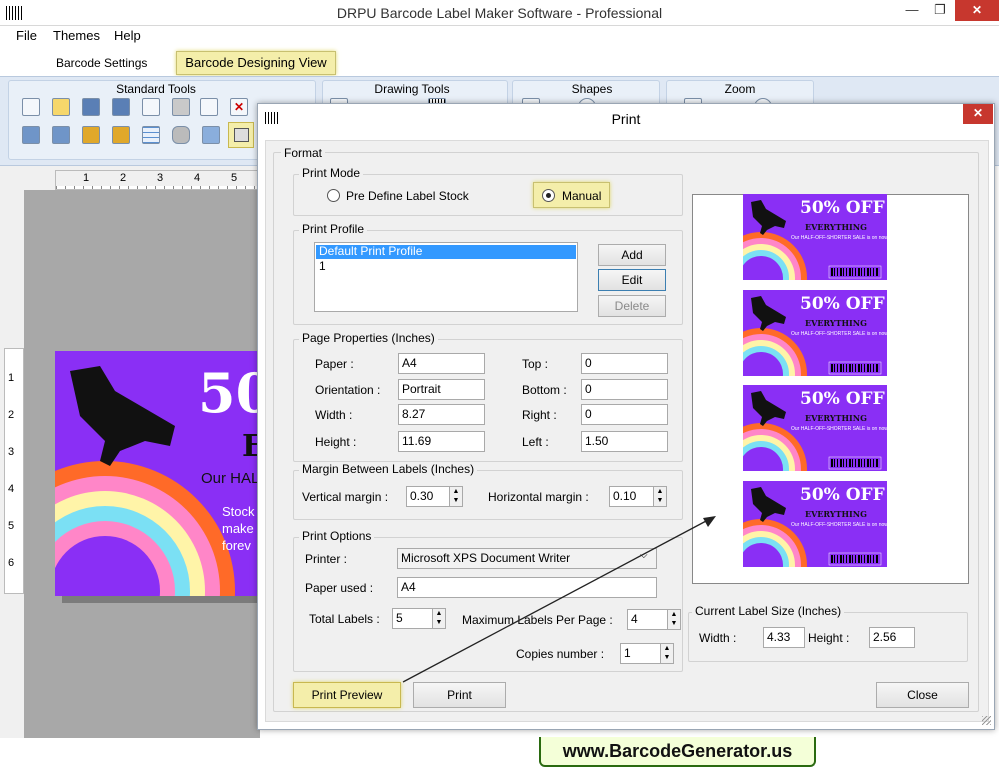 The width and height of the screenshot is (999, 770). What do you see at coordinates (347, 695) in the screenshot?
I see `print-preview-button: Print Preview` at bounding box center [347, 695].